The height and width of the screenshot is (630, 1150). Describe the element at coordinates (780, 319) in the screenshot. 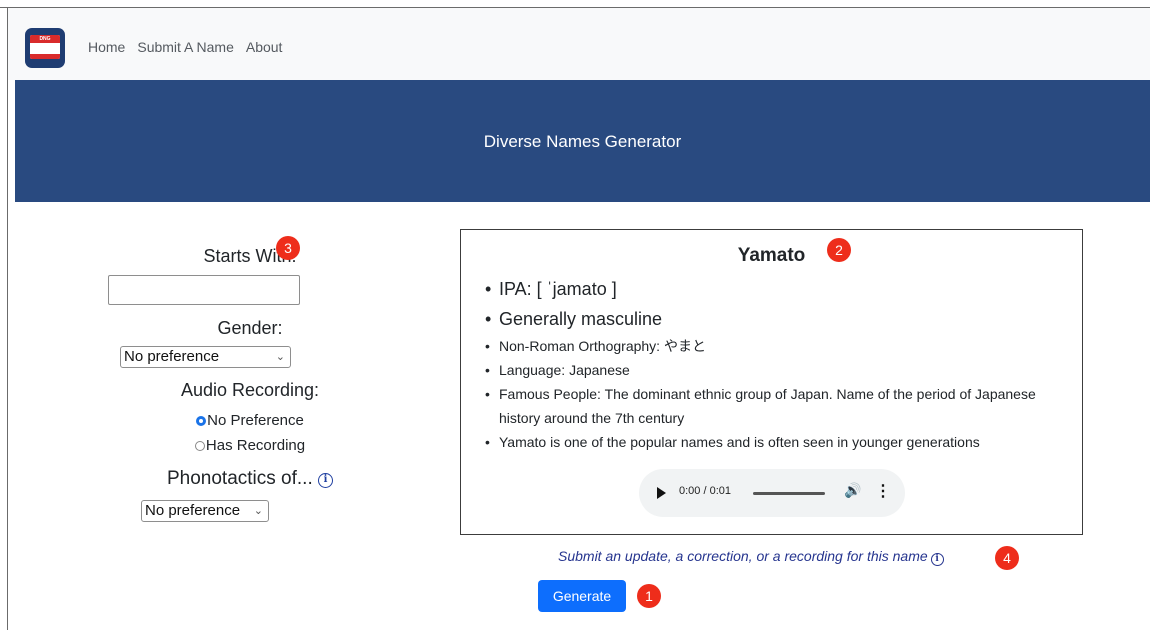

I see `gender-item: Generally masculine` at that location.